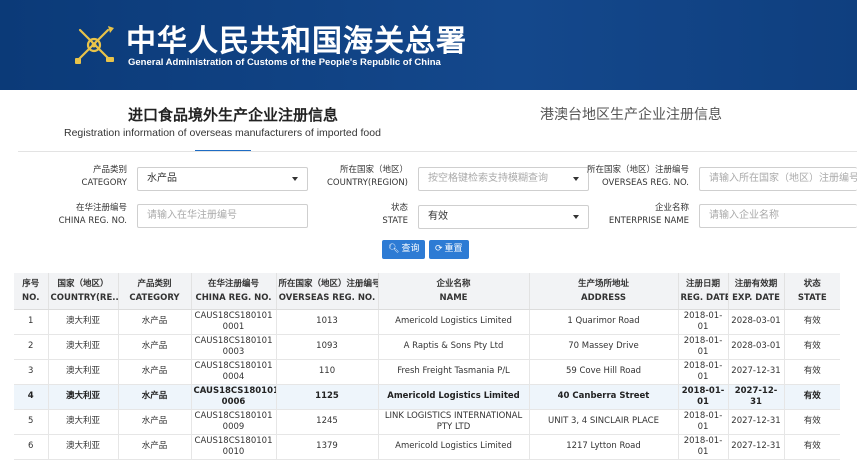 The width and height of the screenshot is (857, 464). Describe the element at coordinates (756, 291) in the screenshot. I see `col-header-exp-date: 注册有效期 EXP. DATE` at that location.